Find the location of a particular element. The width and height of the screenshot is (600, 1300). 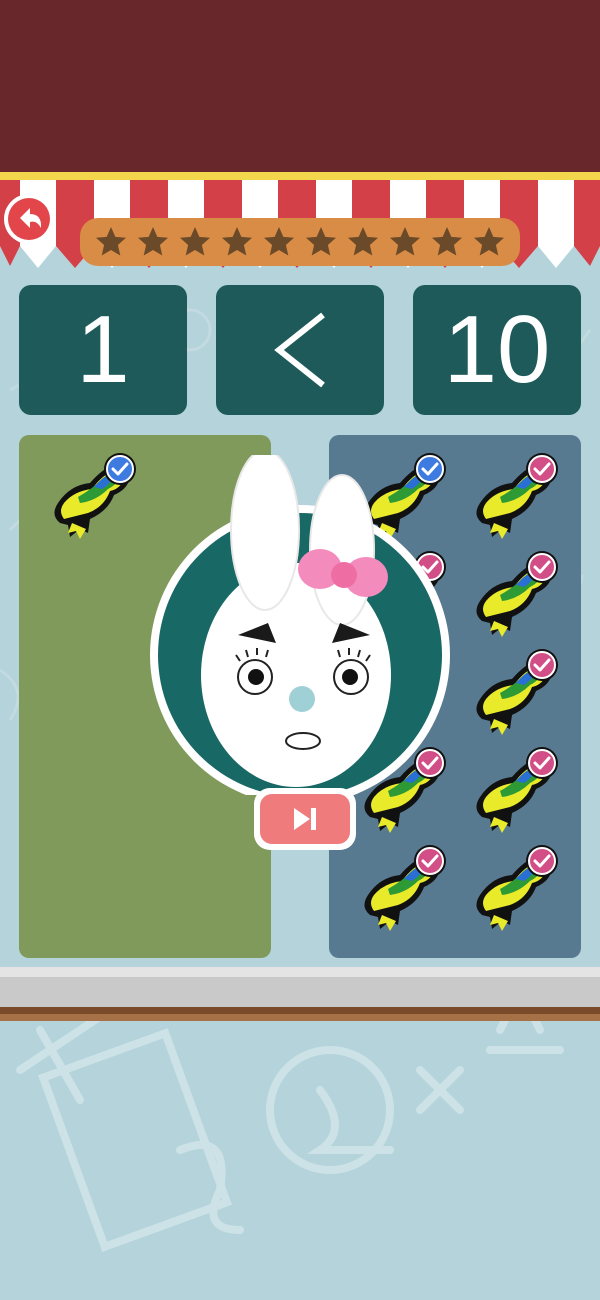

shelf-edge is located at coordinates (300, 972).